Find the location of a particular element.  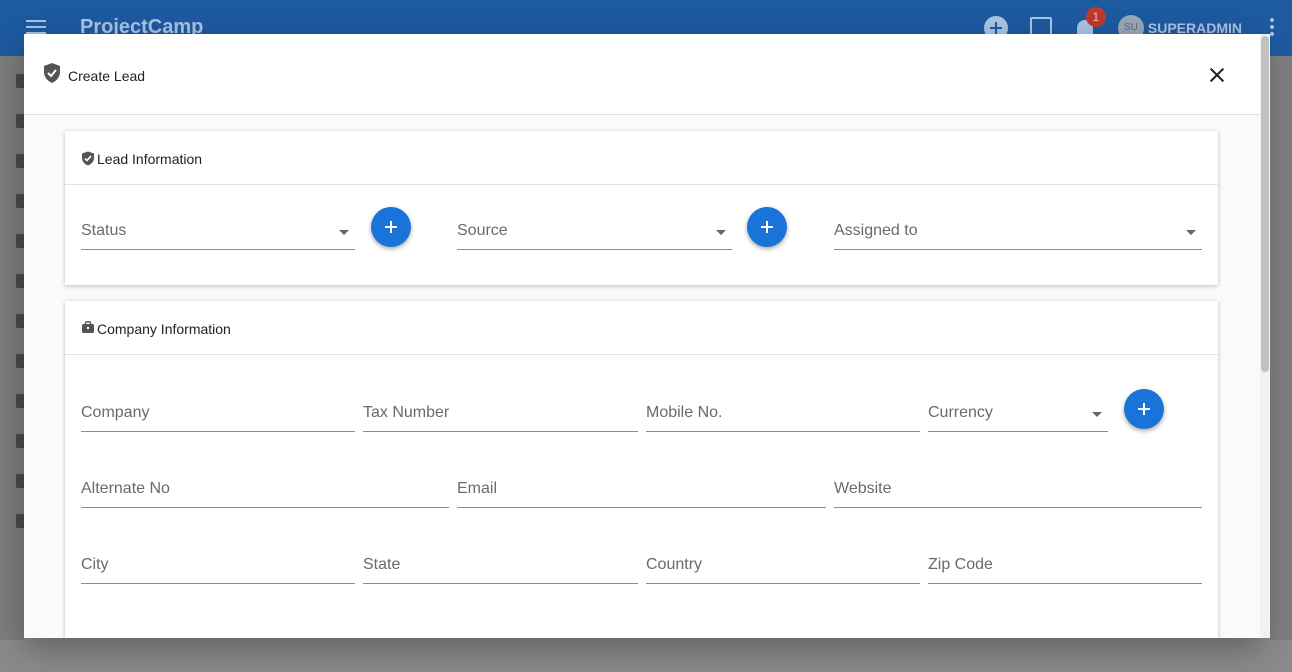

sidebar-backdrop is located at coordinates (13, 348).